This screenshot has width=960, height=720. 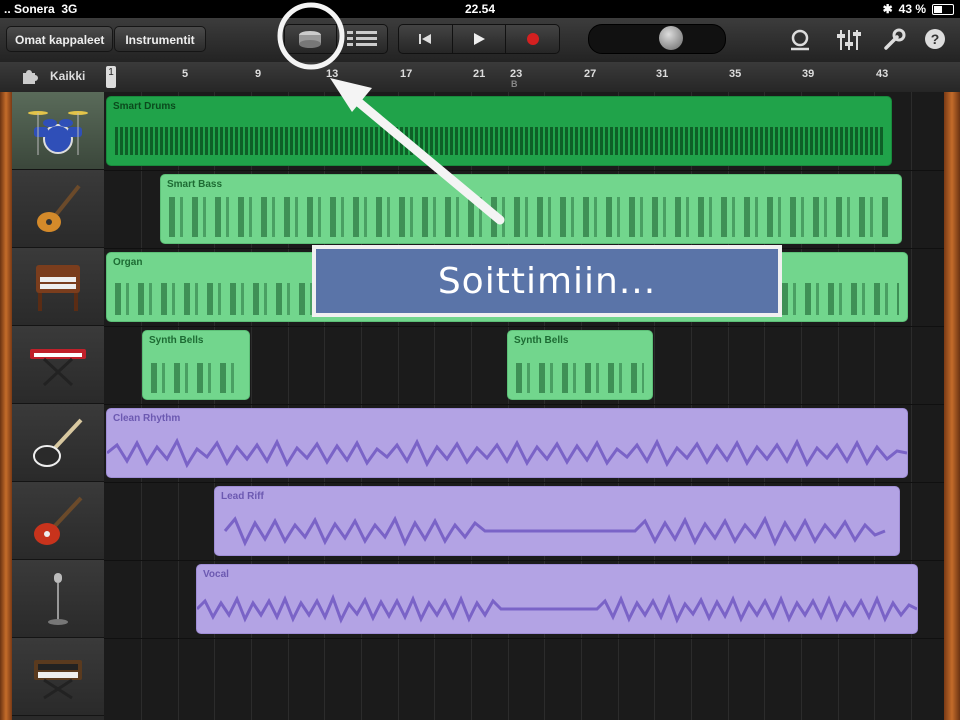 I want to click on play-button, so click(x=478, y=39).